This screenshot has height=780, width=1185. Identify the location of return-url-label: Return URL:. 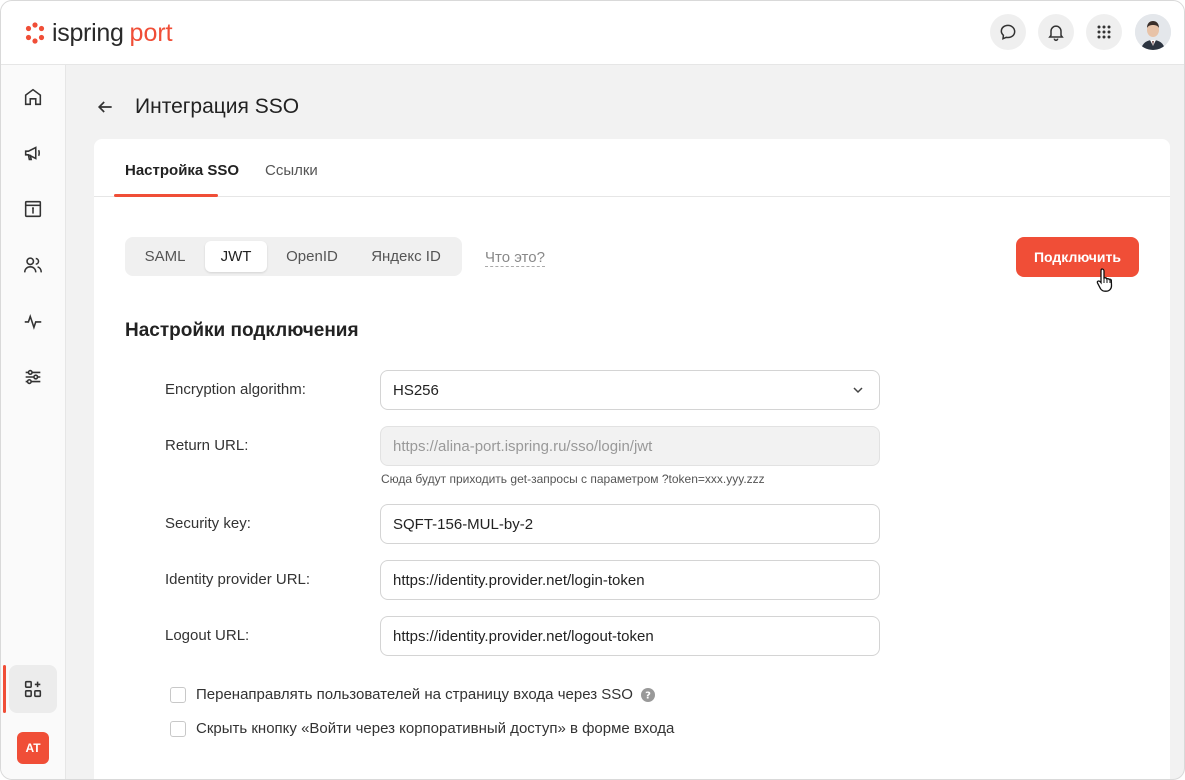
(207, 445).